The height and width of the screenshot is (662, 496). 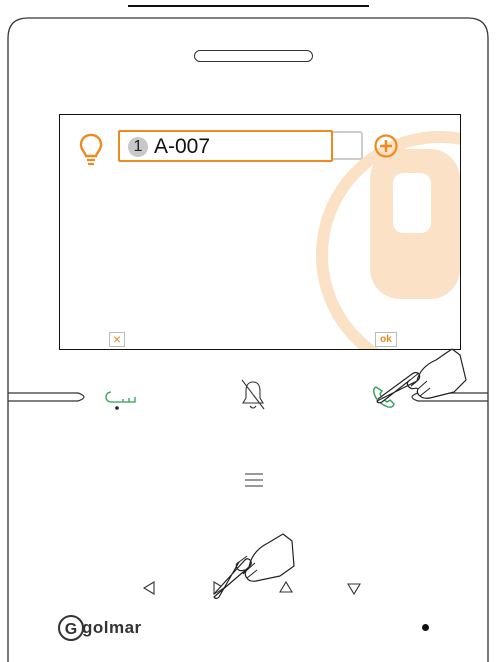 What do you see at coordinates (112, 627) in the screenshot?
I see `brand-logo-text: golmar` at bounding box center [112, 627].